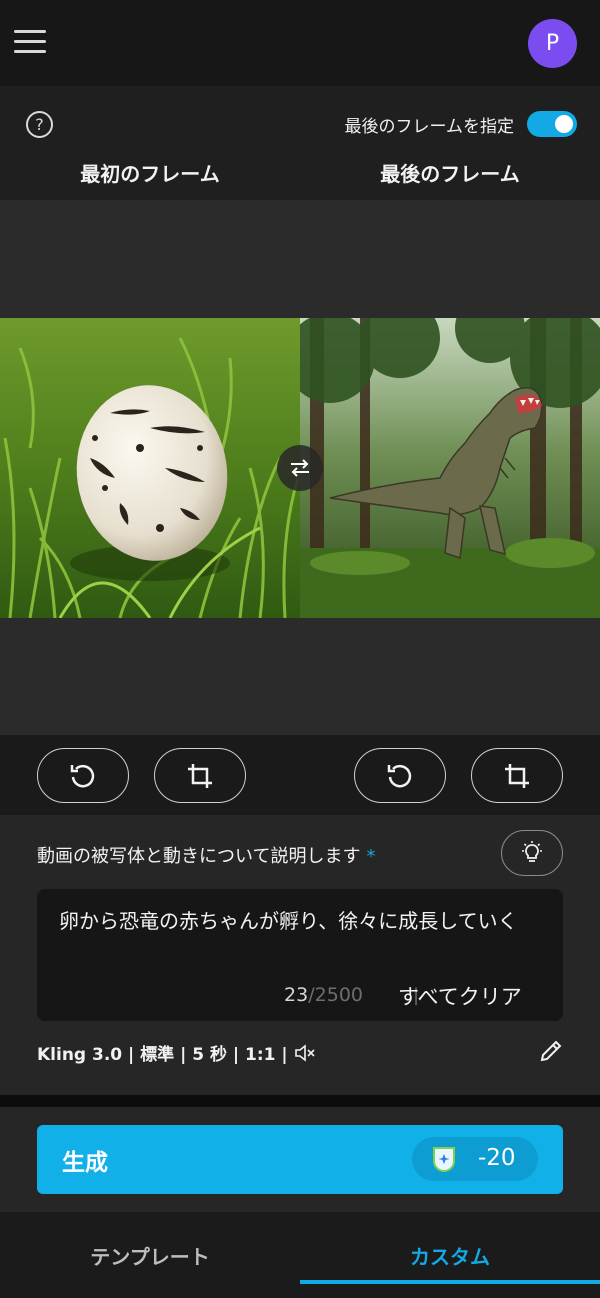 Image resolution: width=600 pixels, height=1298 pixels. What do you see at coordinates (199, 856) in the screenshot?
I see `prompt-label-text: 動画の被写体と動きについて説明します` at bounding box center [199, 856].